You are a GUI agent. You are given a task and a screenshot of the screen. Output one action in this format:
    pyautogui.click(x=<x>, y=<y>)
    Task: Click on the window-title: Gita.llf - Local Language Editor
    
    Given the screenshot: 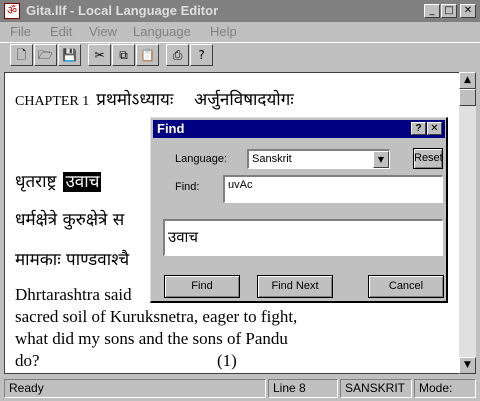 What is the action you would take?
    pyautogui.click(x=122, y=10)
    